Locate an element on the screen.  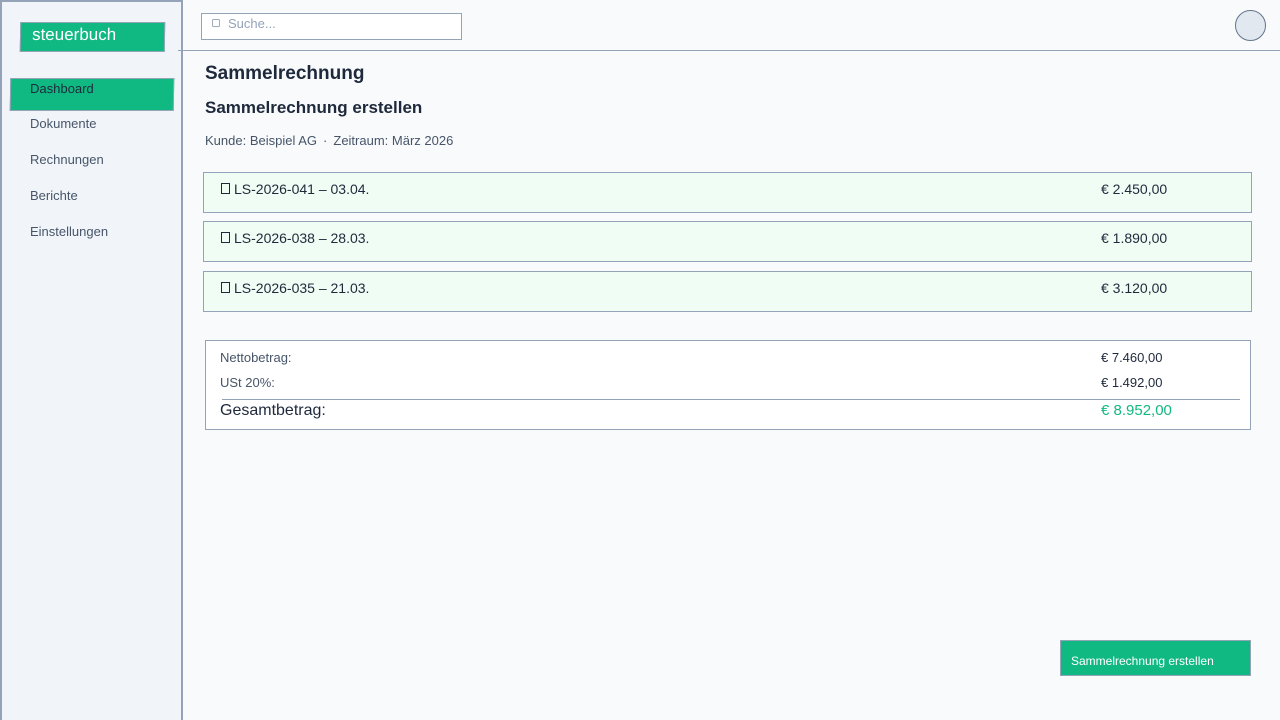
total-value: € 8.952,00 is located at coordinates (1136, 410).